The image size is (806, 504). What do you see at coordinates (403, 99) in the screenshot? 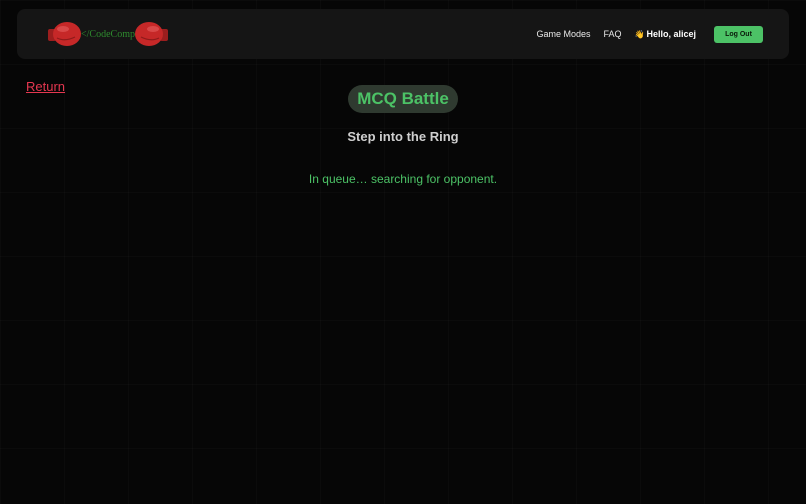
I see `mode-title-badge: MCQ Battle` at bounding box center [403, 99].